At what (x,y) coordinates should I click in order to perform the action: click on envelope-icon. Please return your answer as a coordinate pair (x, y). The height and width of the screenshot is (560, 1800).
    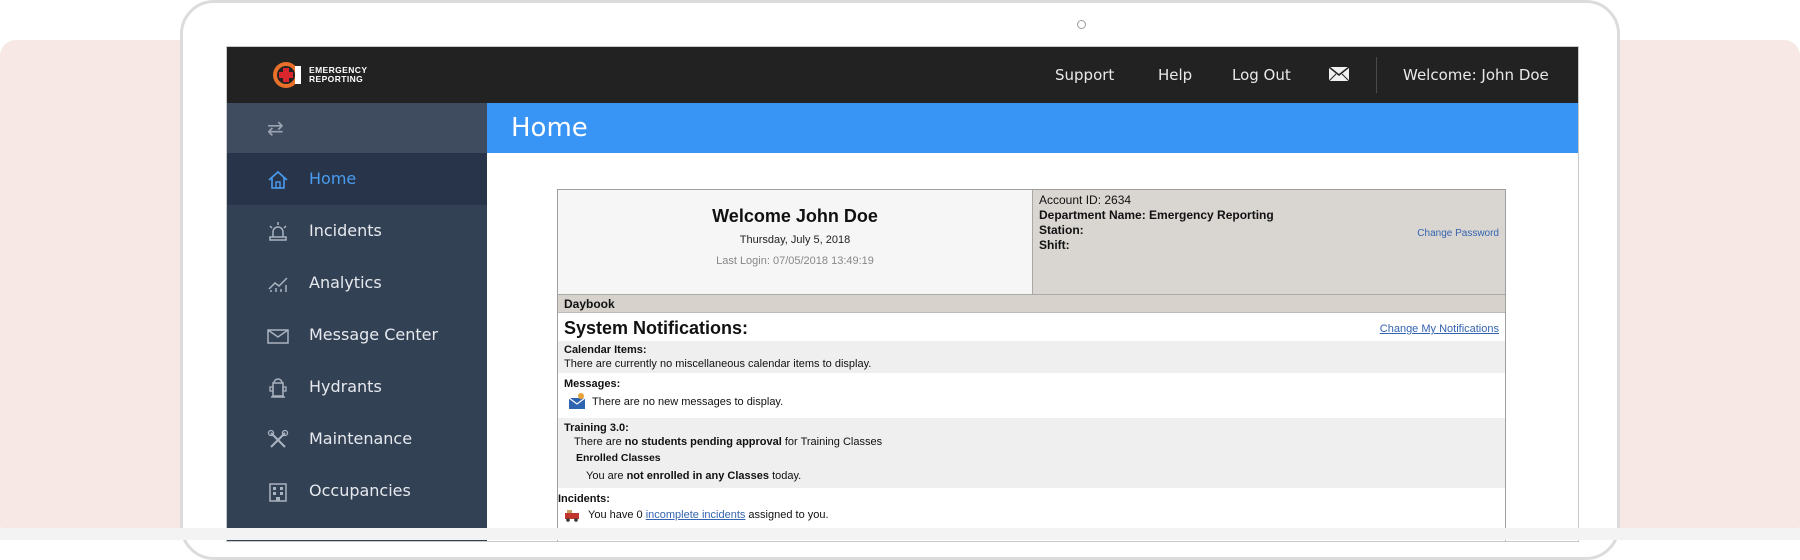
    Looking at the image, I should click on (278, 336).